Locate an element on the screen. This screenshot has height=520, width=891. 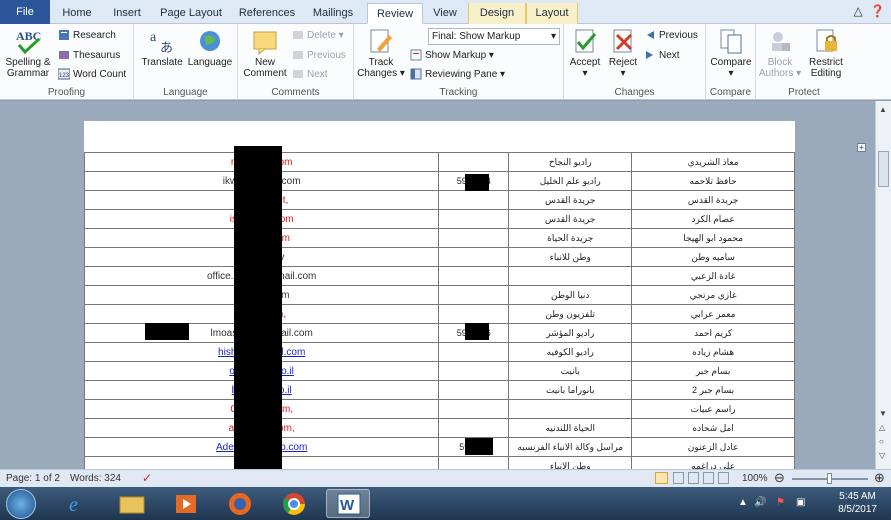
translate-button: a あ Translate is located at coordinates (162, 47).